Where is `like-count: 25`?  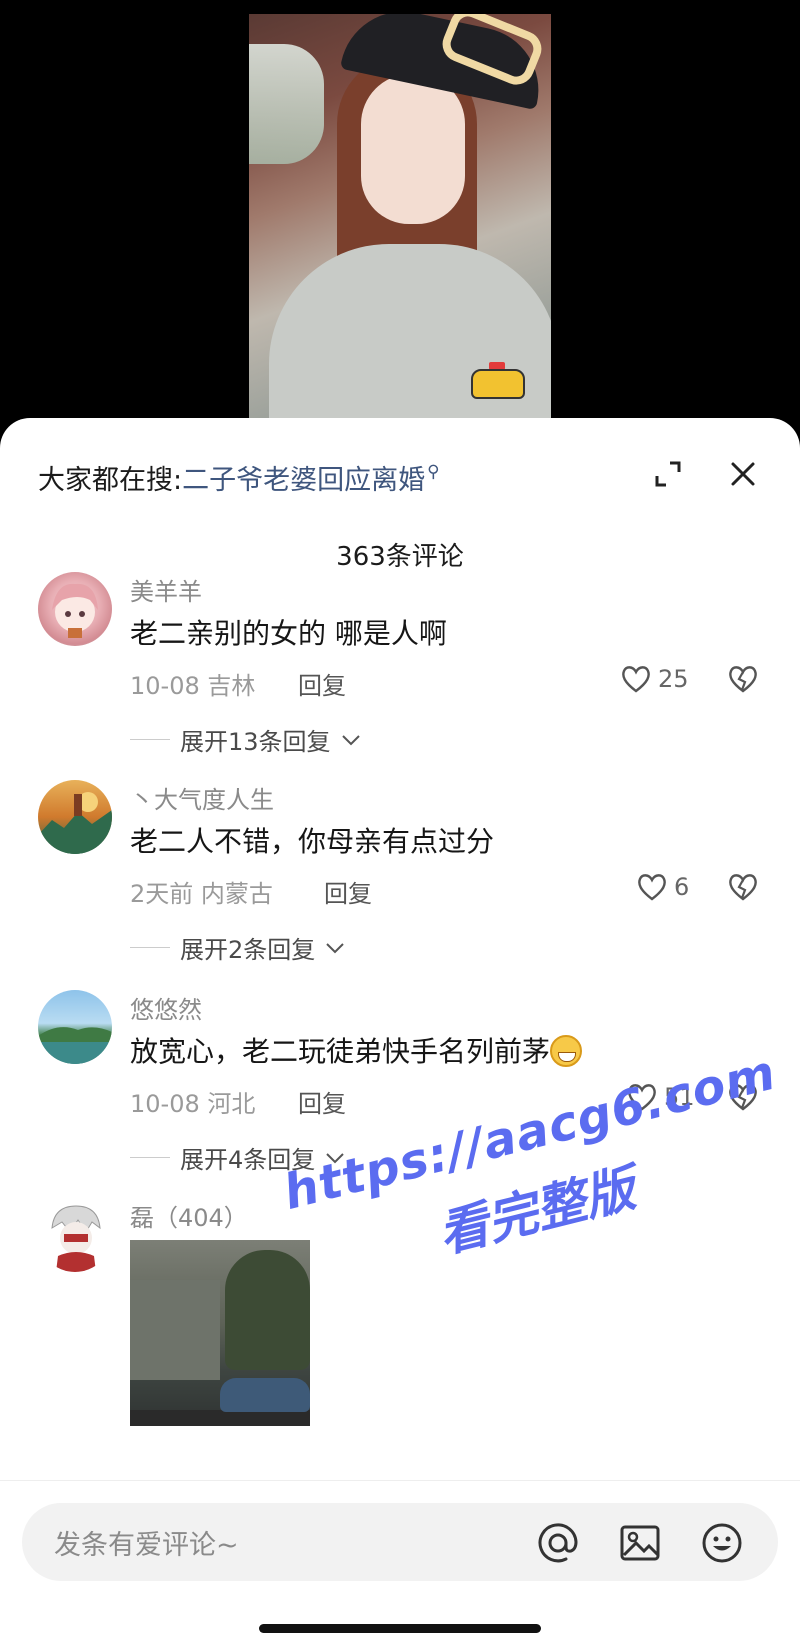 like-count: 25 is located at coordinates (673, 679).